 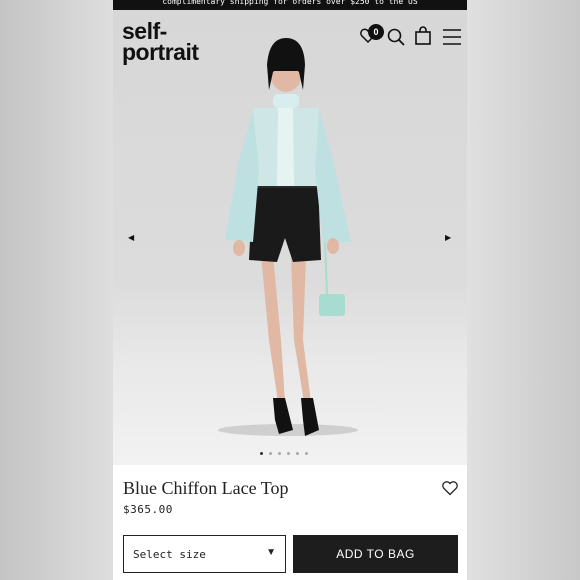 I want to click on logo-line-2: portrait, so click(x=160, y=52).